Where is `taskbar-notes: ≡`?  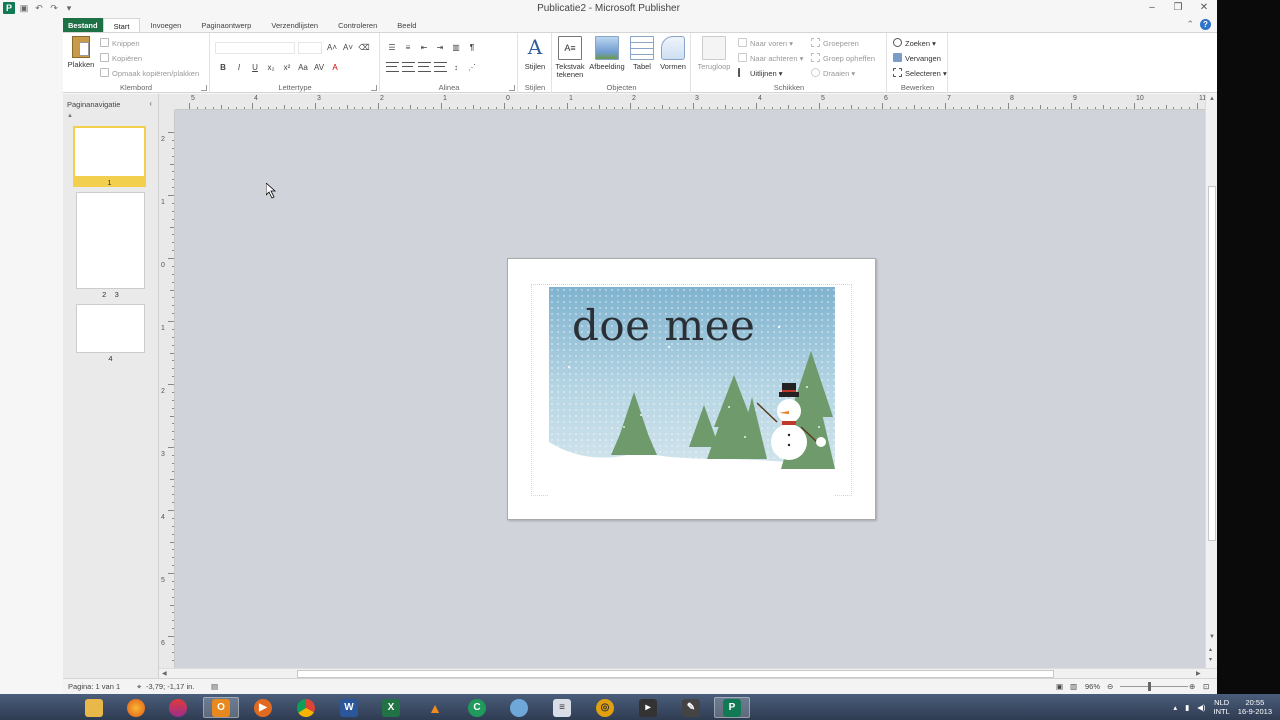 taskbar-notes: ≡ is located at coordinates (562, 707).